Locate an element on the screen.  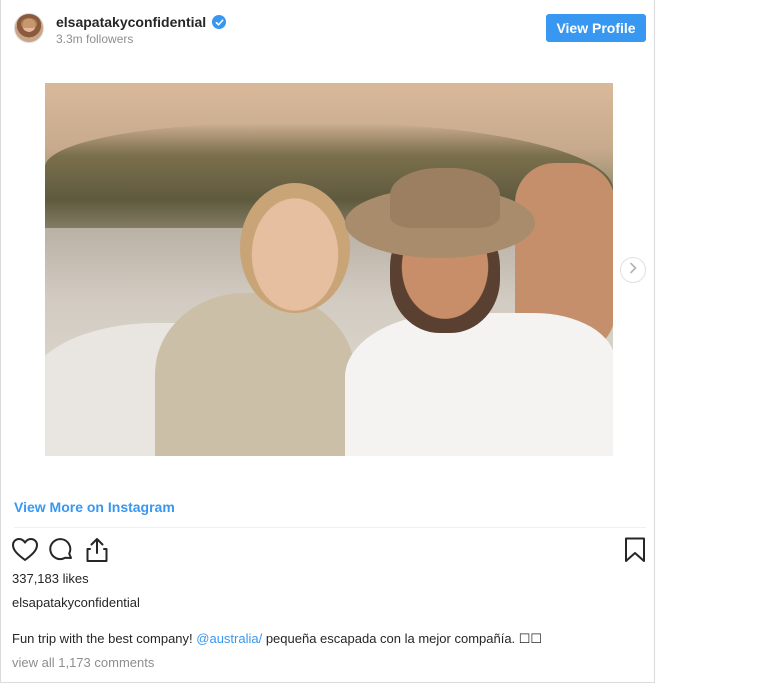
heart-icon is located at coordinates (25, 550).